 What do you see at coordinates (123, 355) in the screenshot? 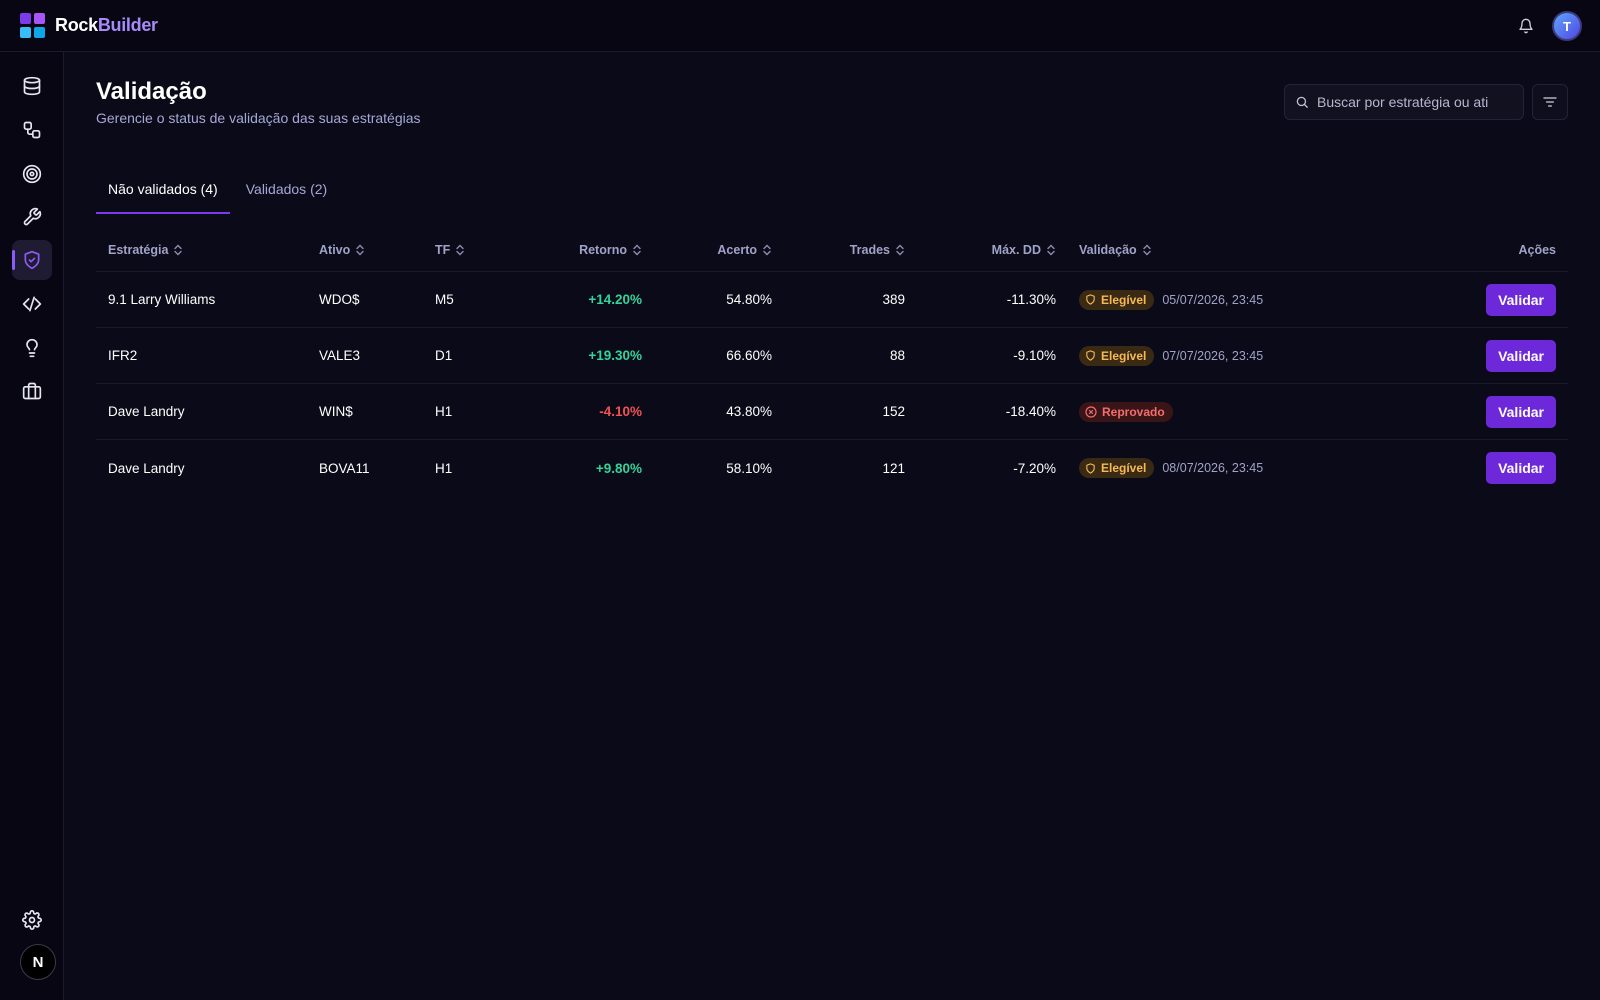
I see `strategy-cell: IFR2` at bounding box center [123, 355].